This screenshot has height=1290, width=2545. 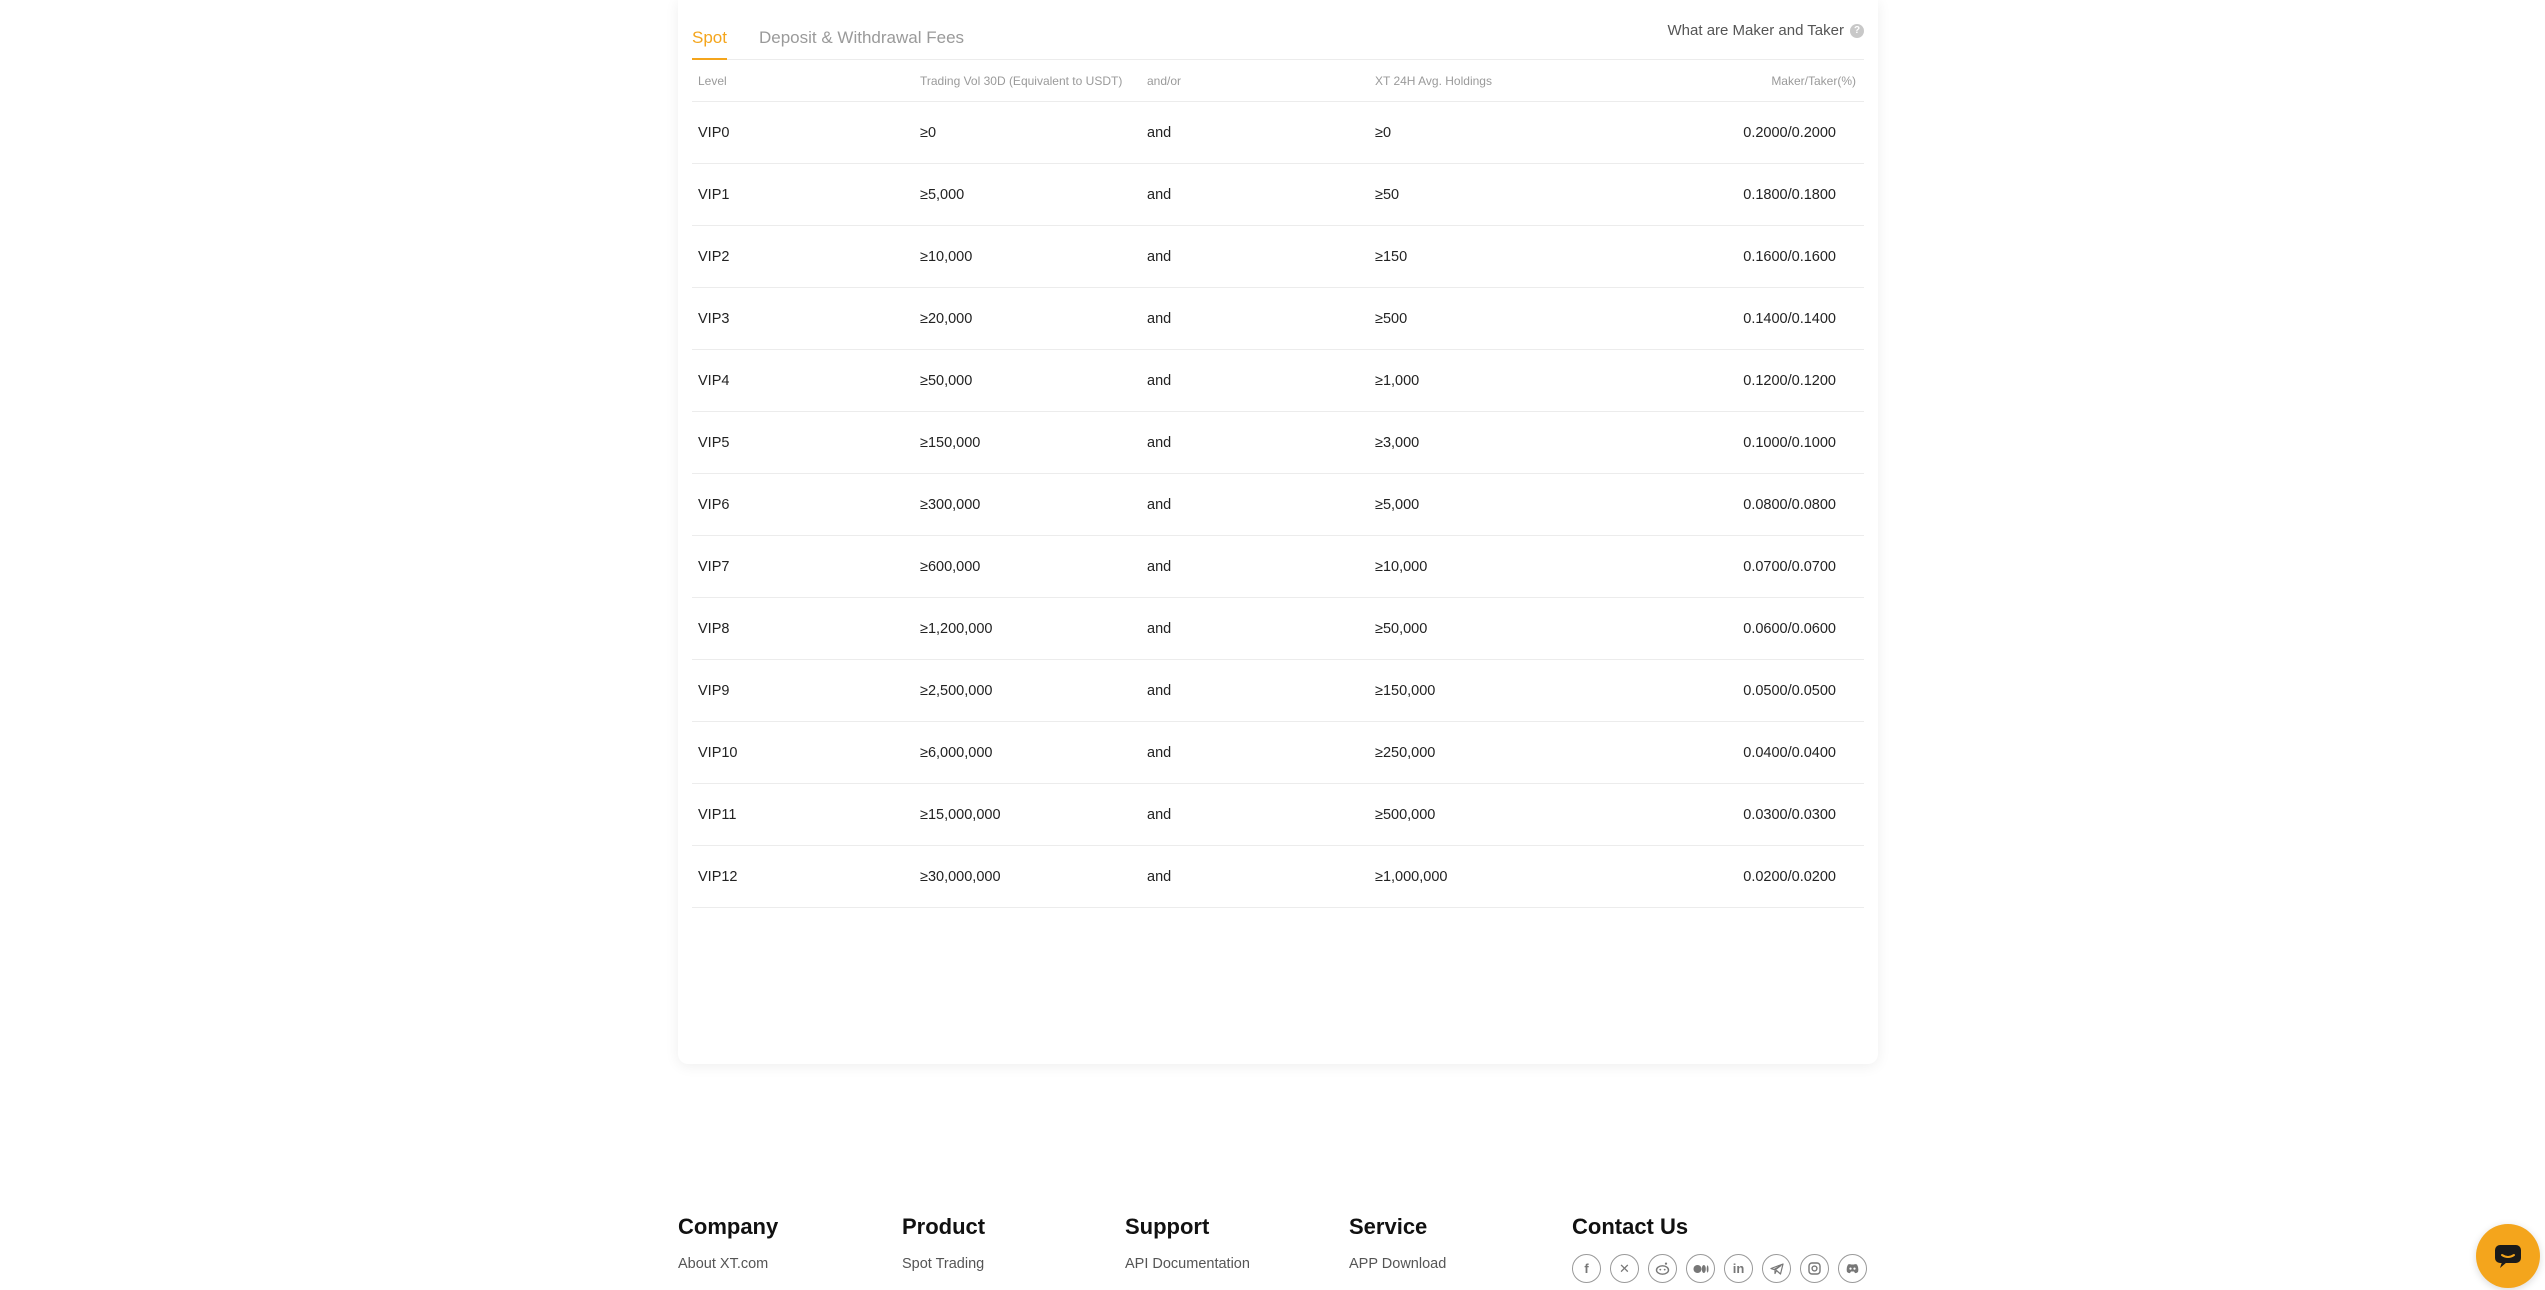 I want to click on cell-holdings: ≥1,000, so click(x=1397, y=380).